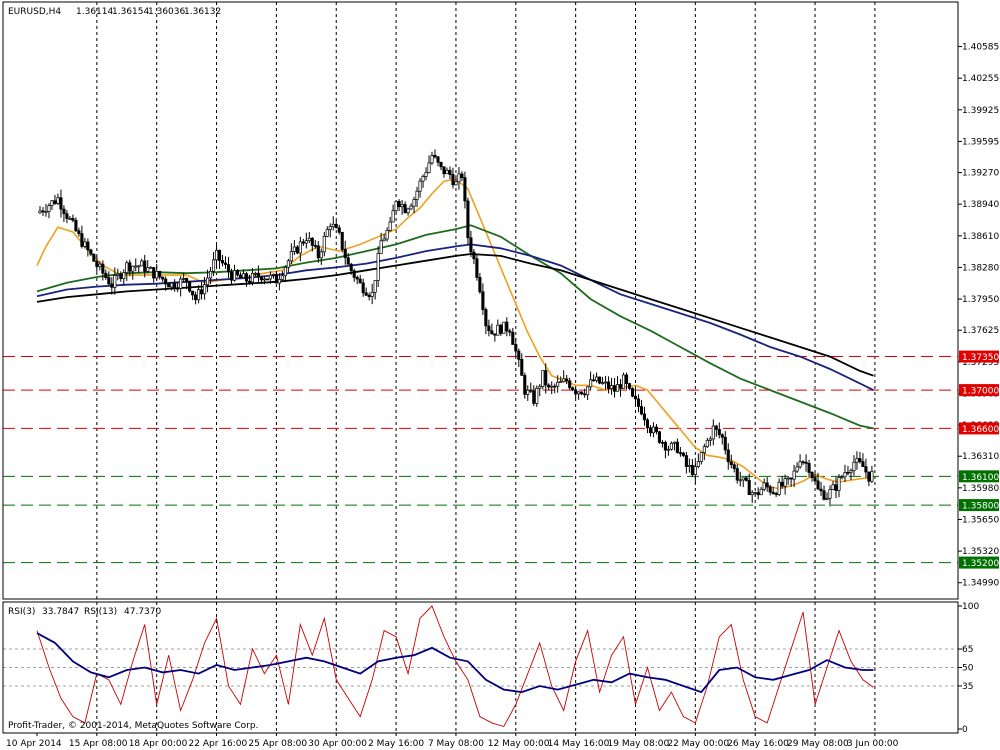 Image resolution: width=1000 pixels, height=750 pixels. What do you see at coordinates (980, 478) in the screenshot?
I see `level-tag-label: 1.36100` at bounding box center [980, 478].